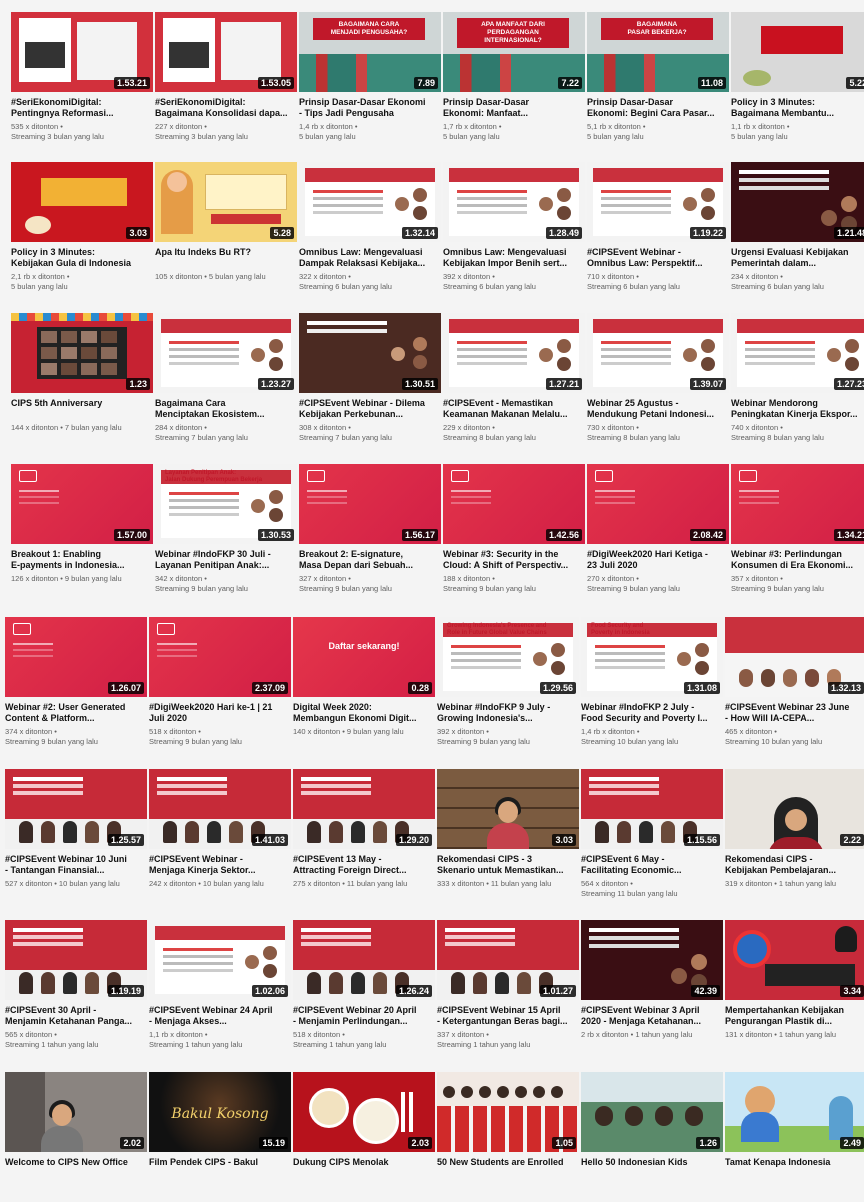 This screenshot has width=864, height=1202. I want to click on video-title: Welcome to CIPS New Office, so click(76, 1168).